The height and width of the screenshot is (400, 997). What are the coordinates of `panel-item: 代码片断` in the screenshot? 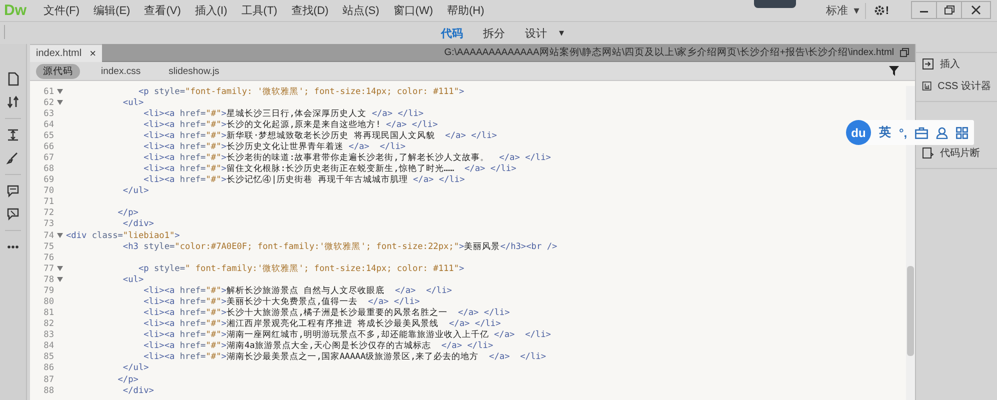 It's located at (956, 153).